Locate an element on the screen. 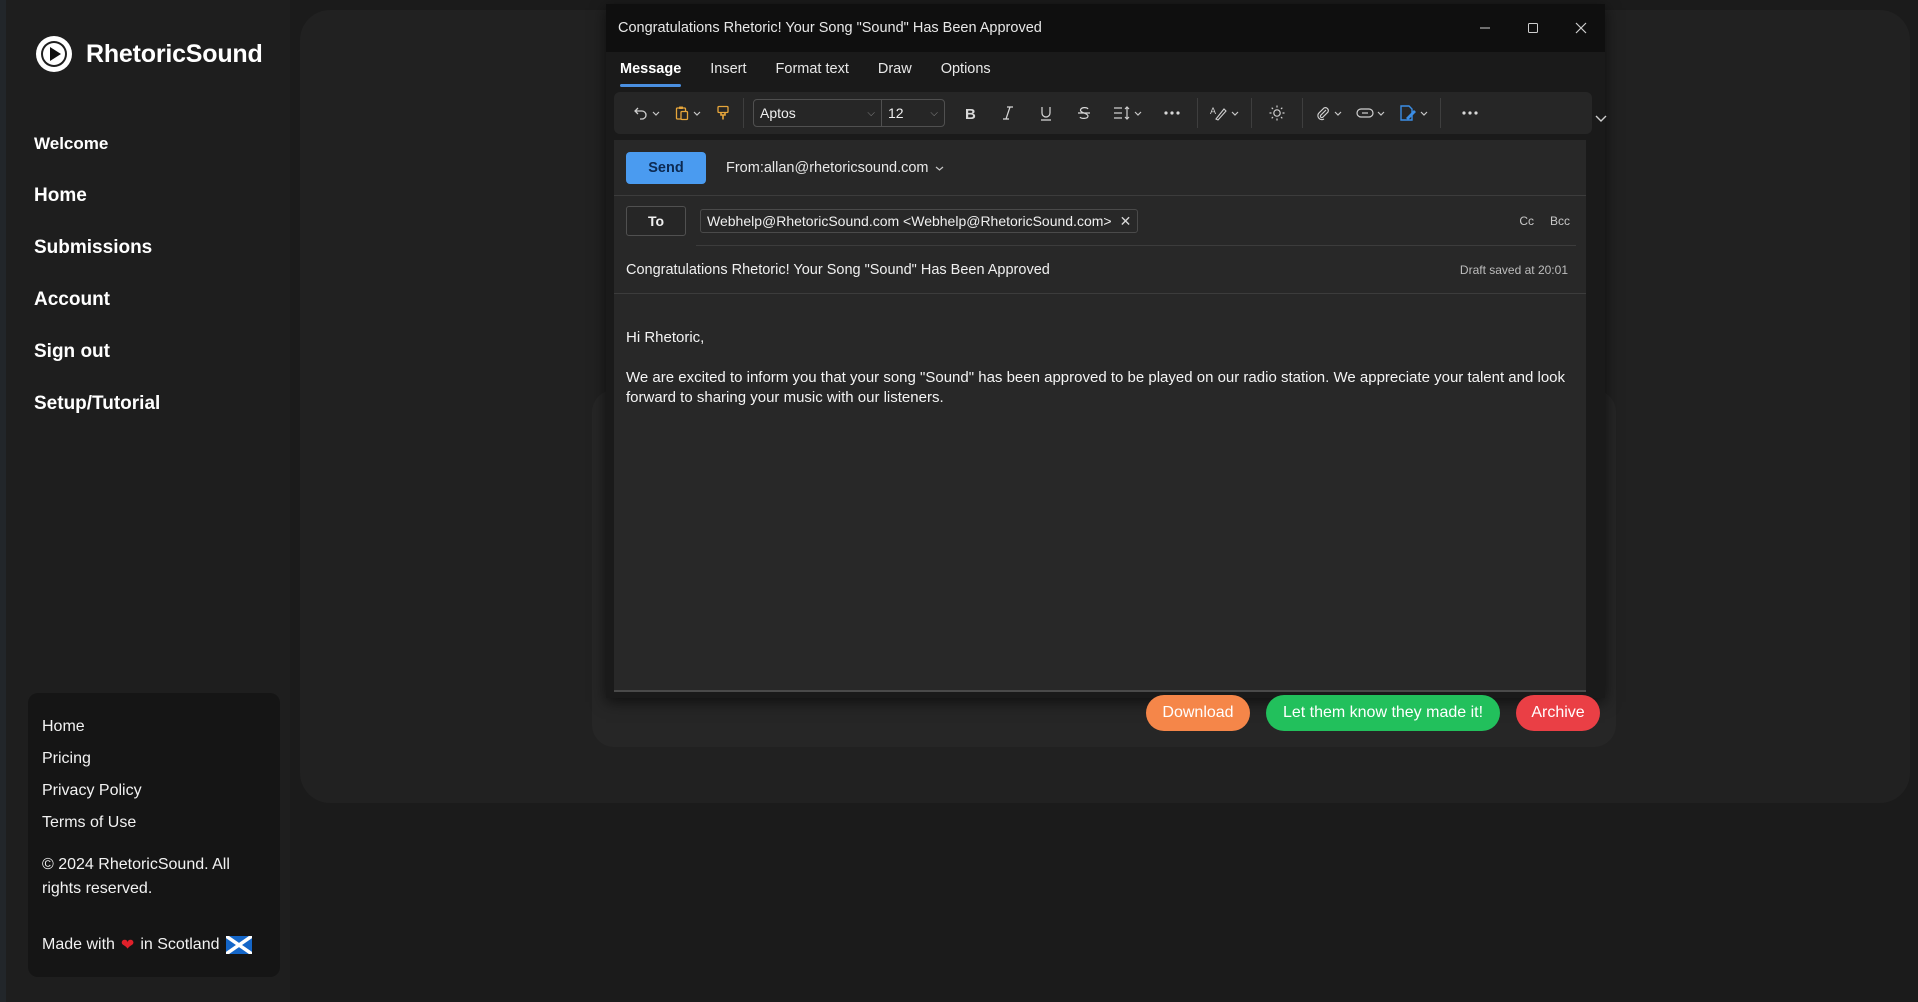 This screenshot has width=1918, height=1002. strikethrough-icon is located at coordinates (1084, 113).